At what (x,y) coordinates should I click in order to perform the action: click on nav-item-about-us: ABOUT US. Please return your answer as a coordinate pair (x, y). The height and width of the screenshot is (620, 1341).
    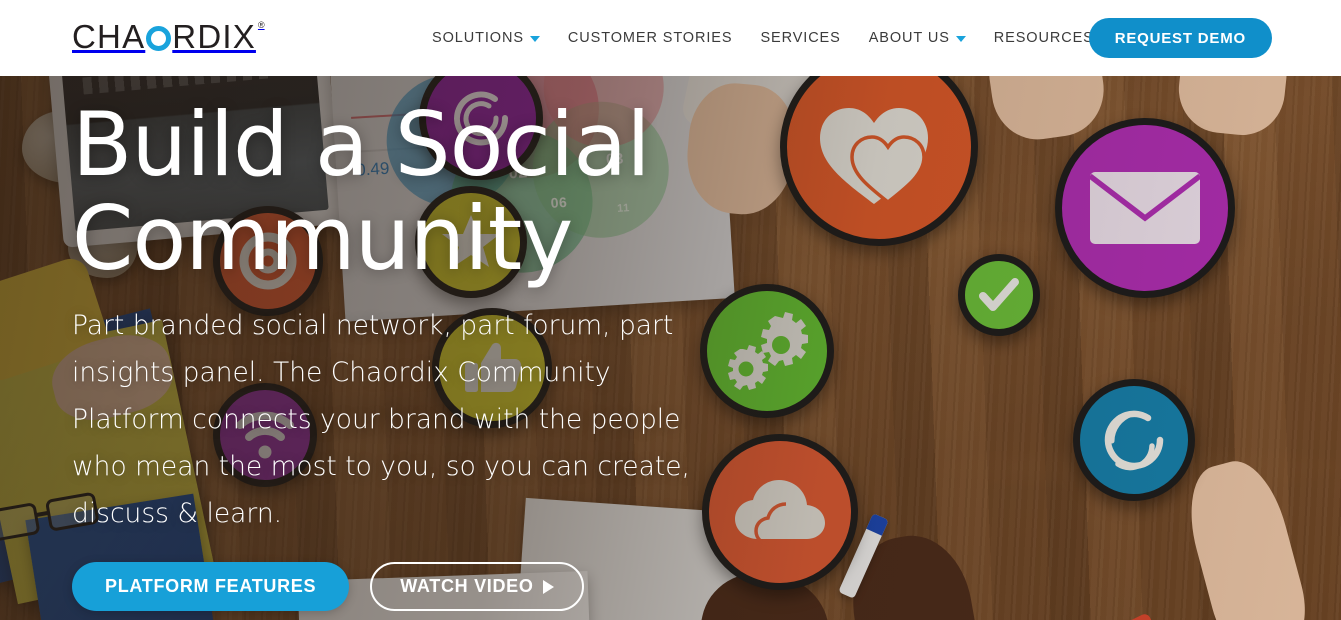
    Looking at the image, I should click on (917, 38).